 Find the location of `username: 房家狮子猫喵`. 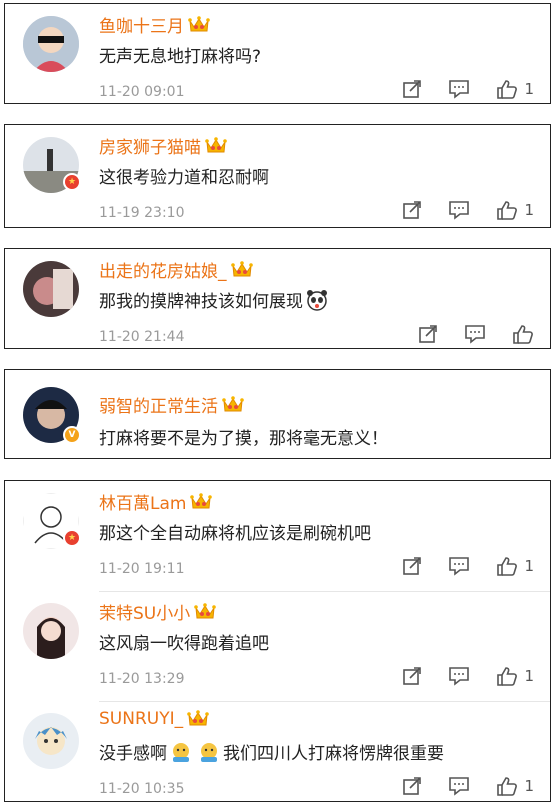

username: 房家狮子猫喵 is located at coordinates (163, 145).